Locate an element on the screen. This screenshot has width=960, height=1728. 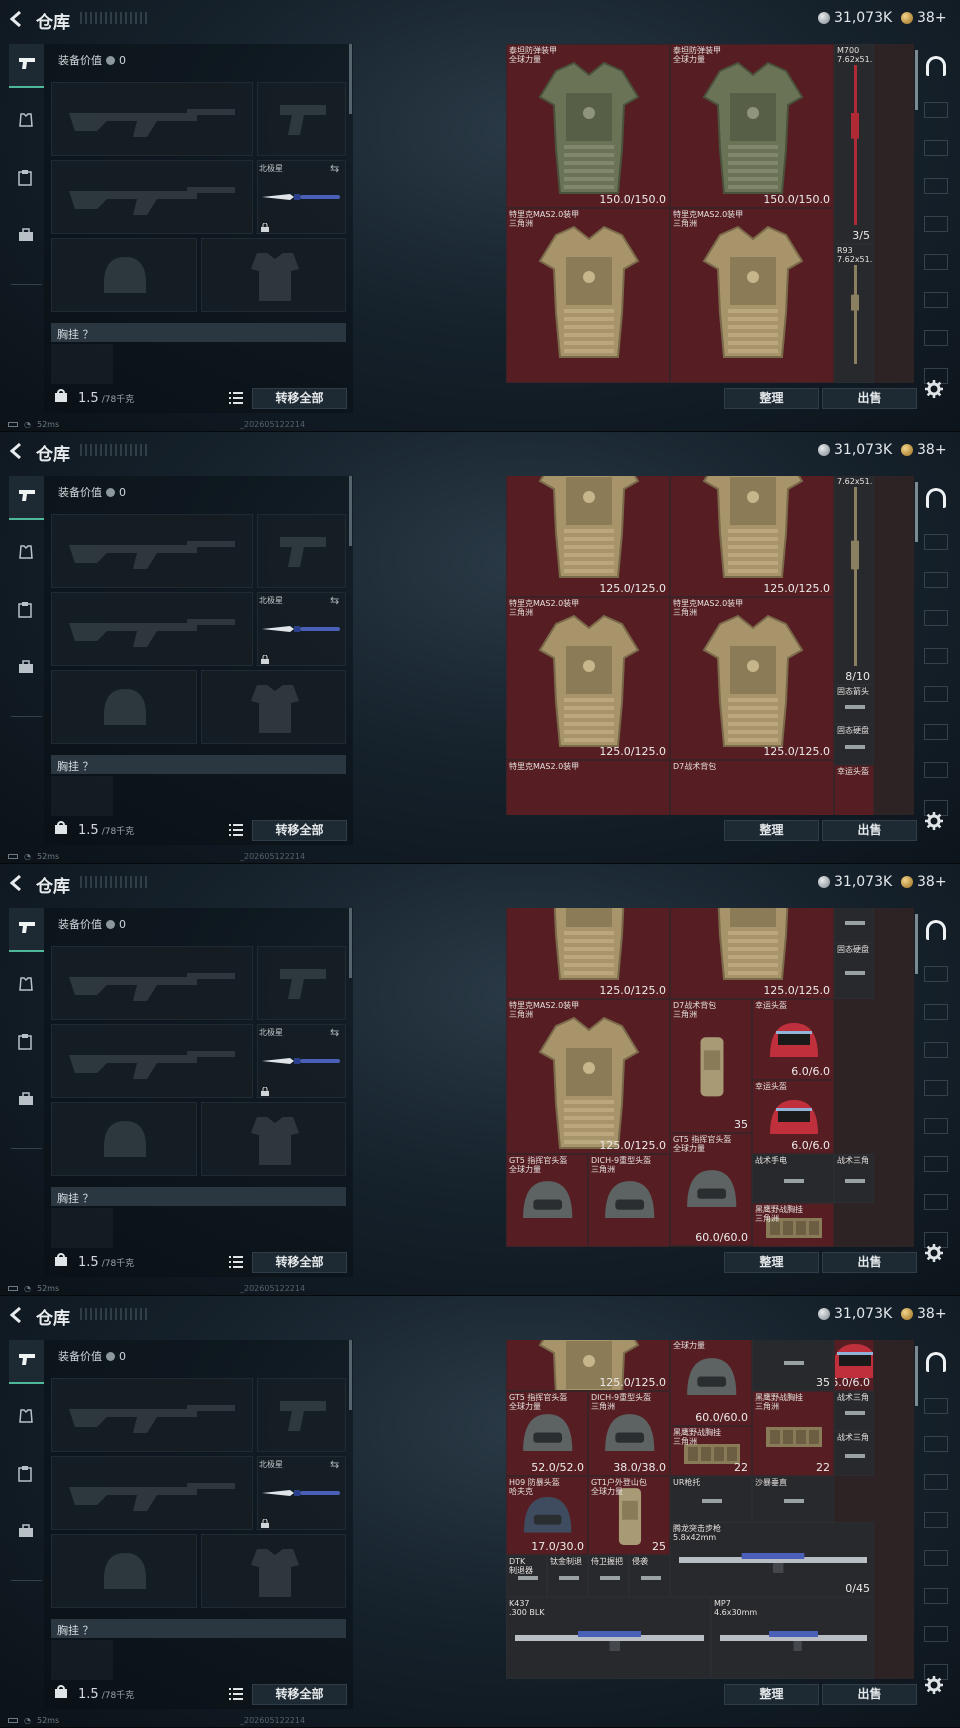
stash-item: UR枪托 is located at coordinates (711, 1499).